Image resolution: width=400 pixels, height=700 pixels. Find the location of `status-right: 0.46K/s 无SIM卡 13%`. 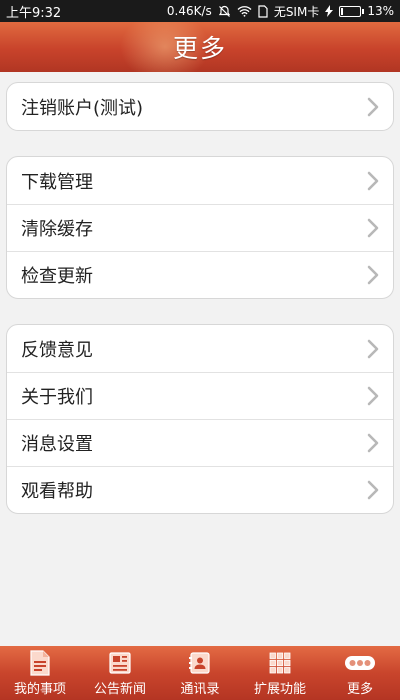

status-right: 0.46K/s 无SIM卡 13% is located at coordinates (280, 11).